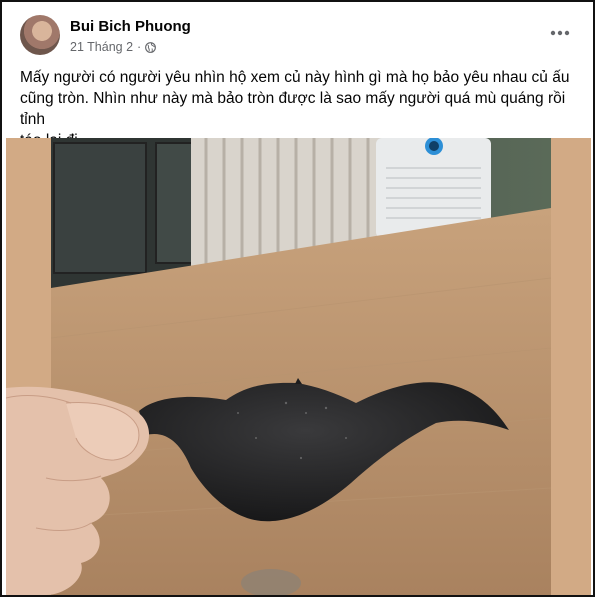 This screenshot has height=597, width=595. Describe the element at coordinates (560, 33) in the screenshot. I see `more-options-icon` at that location.